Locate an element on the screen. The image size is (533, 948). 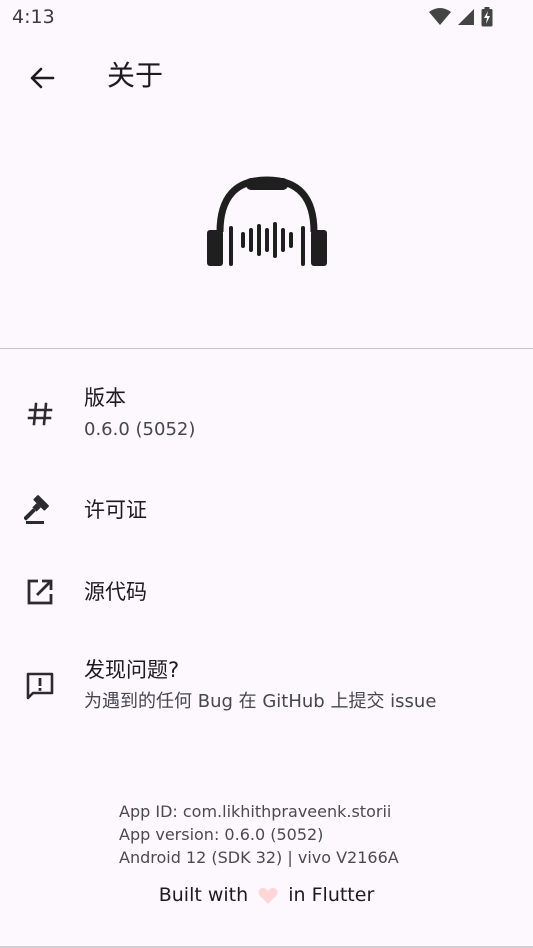
report-issue-title: 发现问题? is located at coordinates (132, 670).